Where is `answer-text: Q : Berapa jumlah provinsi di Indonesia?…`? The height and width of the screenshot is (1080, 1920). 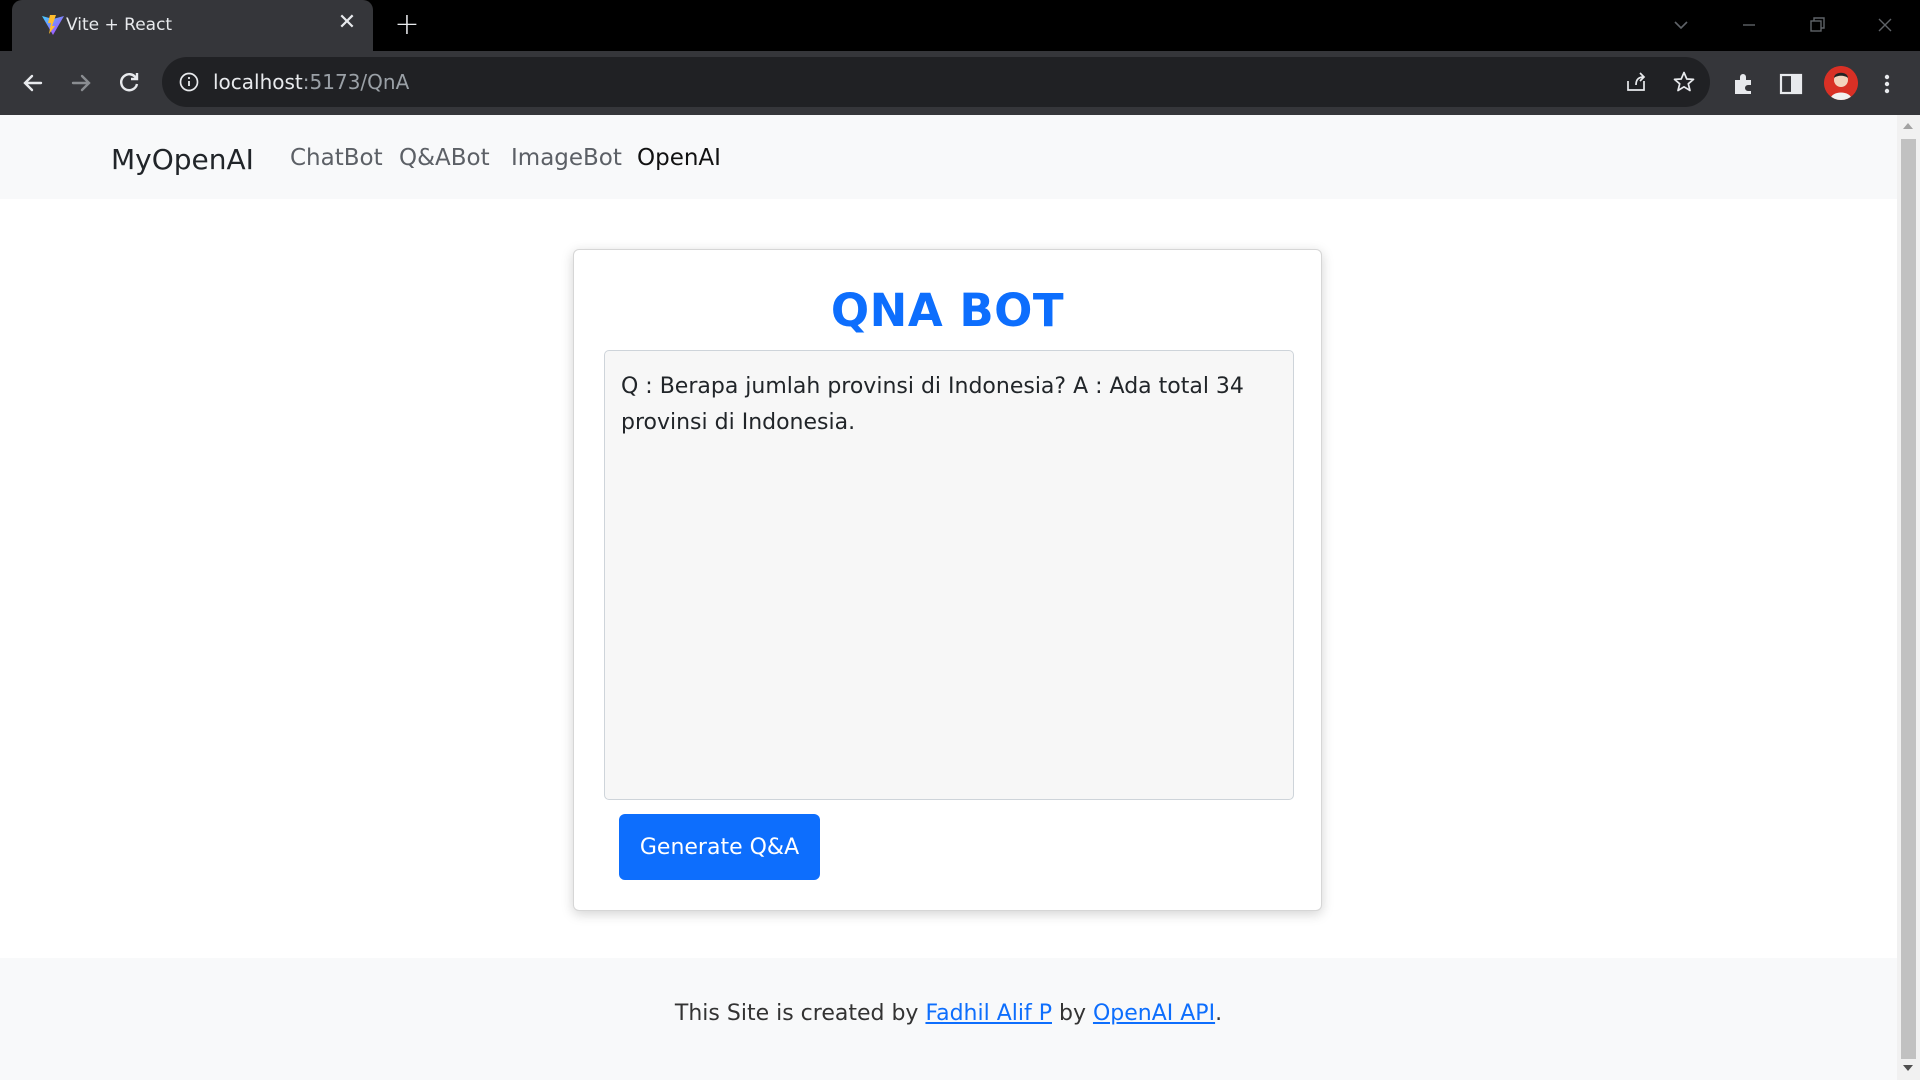
answer-text: Q : Berapa jumlah provinsi di Indonesia?… is located at coordinates (932, 404).